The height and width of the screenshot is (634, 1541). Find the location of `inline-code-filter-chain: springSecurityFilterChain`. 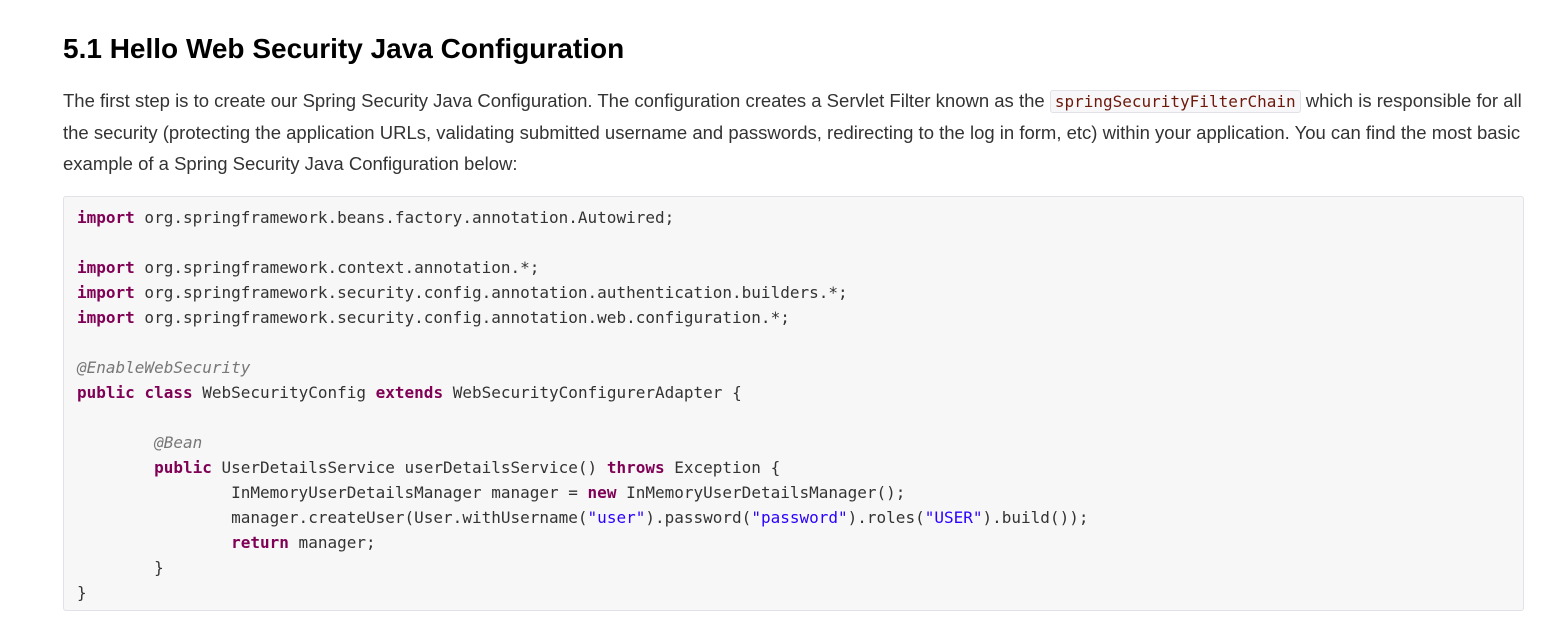

inline-code-filter-chain: springSecurityFilterChain is located at coordinates (1175, 101).